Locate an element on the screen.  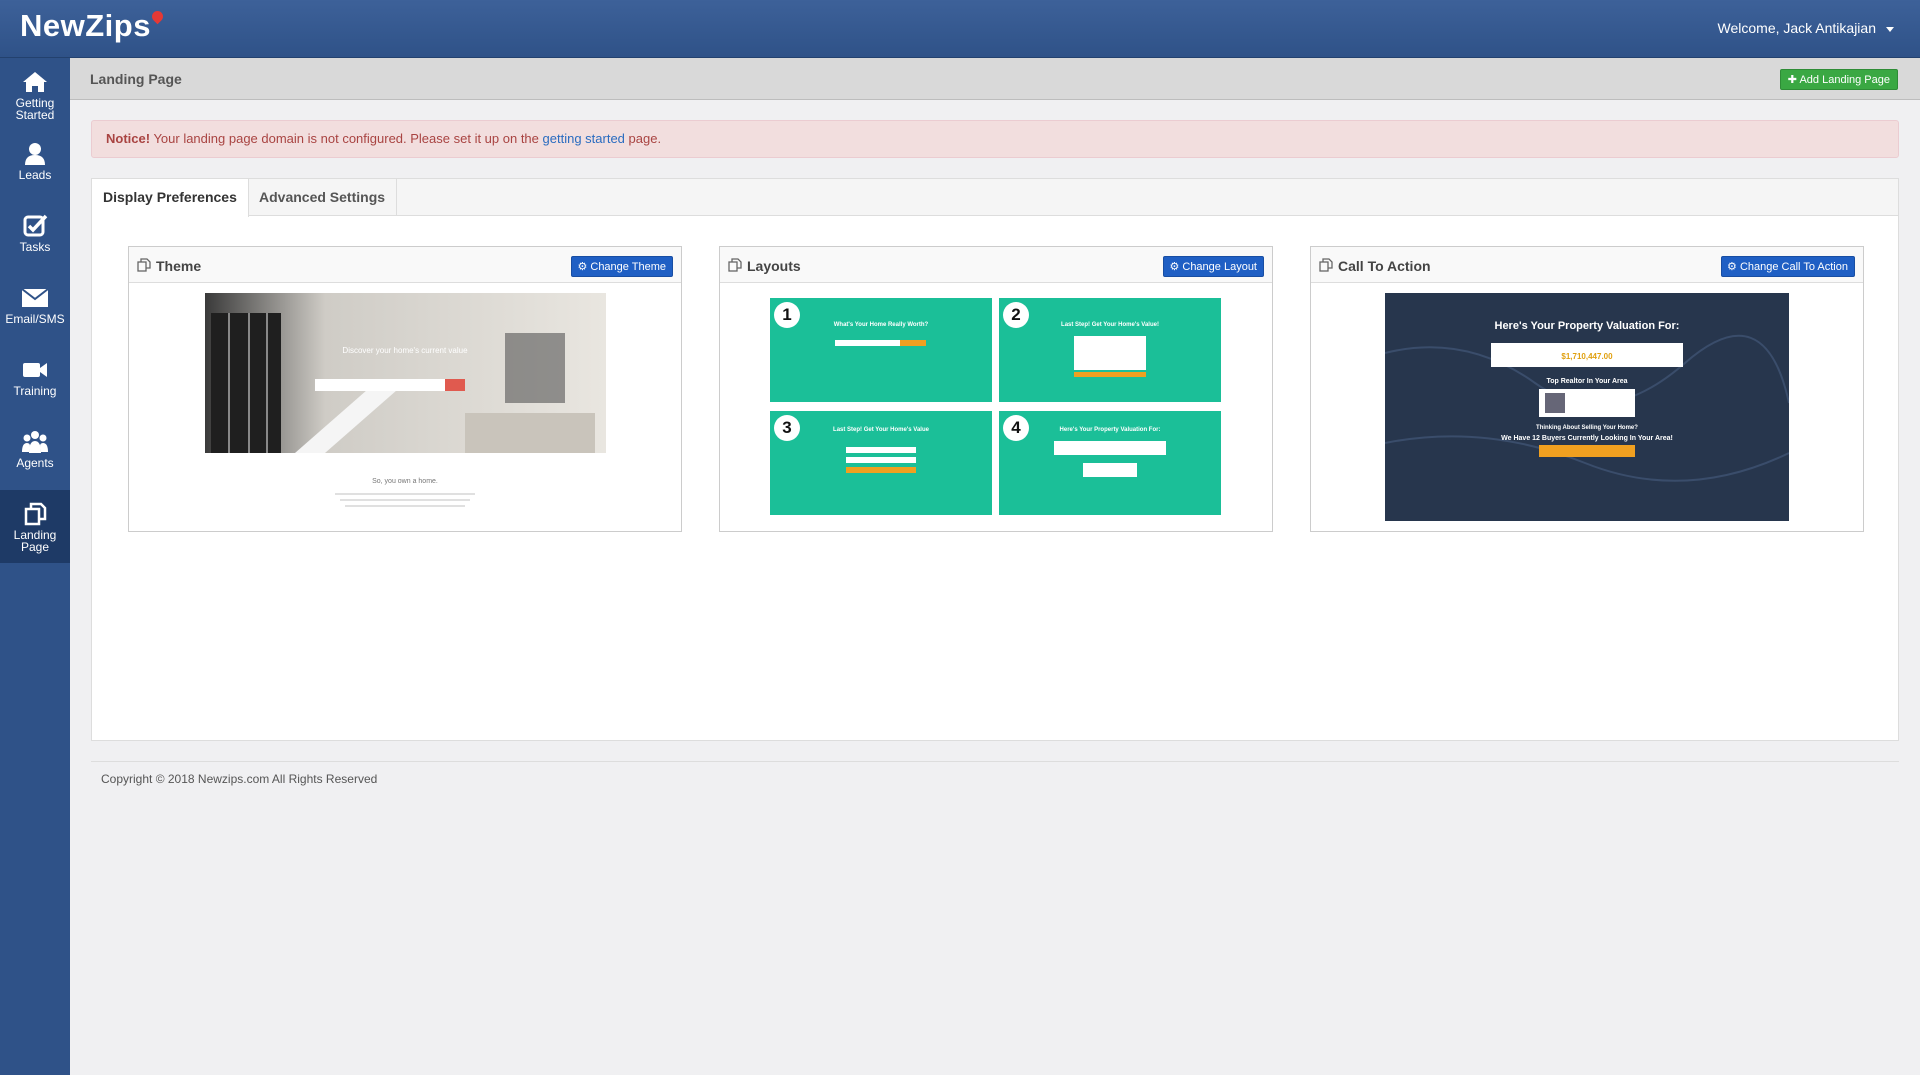
tab-display-preferences: Display Preferences is located at coordinates (170, 198).